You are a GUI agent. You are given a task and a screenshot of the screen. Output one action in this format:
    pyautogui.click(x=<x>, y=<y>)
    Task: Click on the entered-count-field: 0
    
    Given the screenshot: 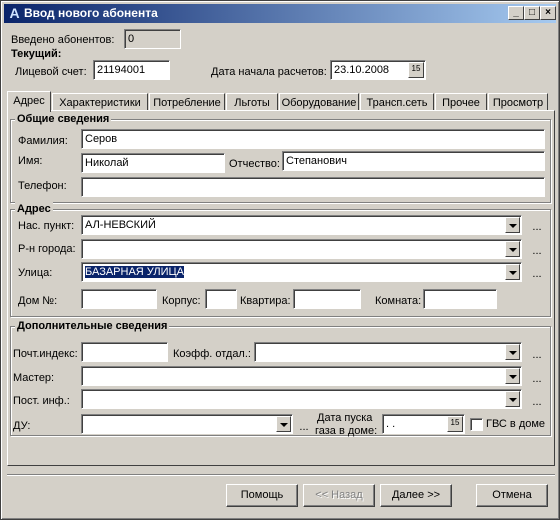 What is the action you would take?
    pyautogui.click(x=152, y=39)
    